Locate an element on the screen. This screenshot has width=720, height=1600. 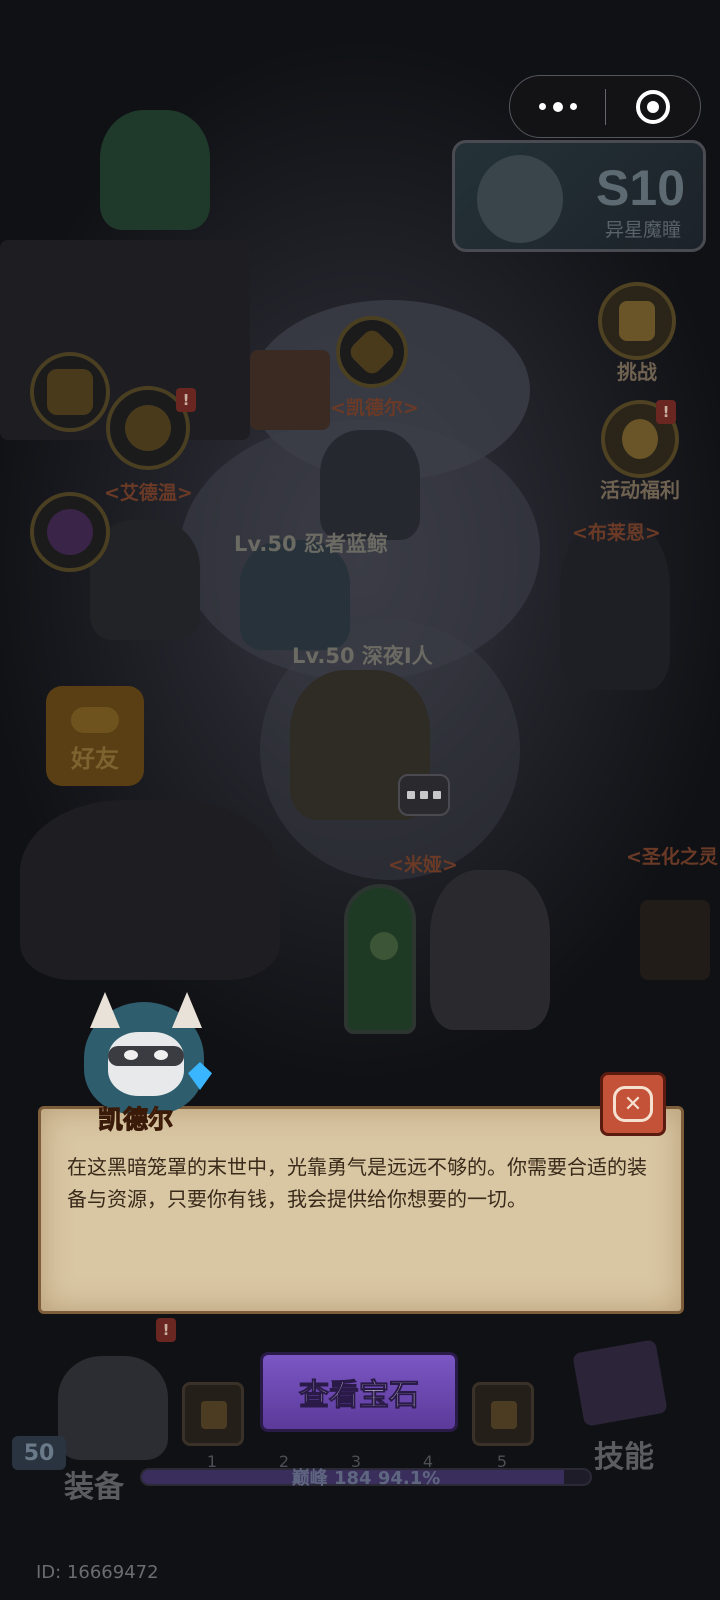
armor-button is located at coordinates (70, 392).